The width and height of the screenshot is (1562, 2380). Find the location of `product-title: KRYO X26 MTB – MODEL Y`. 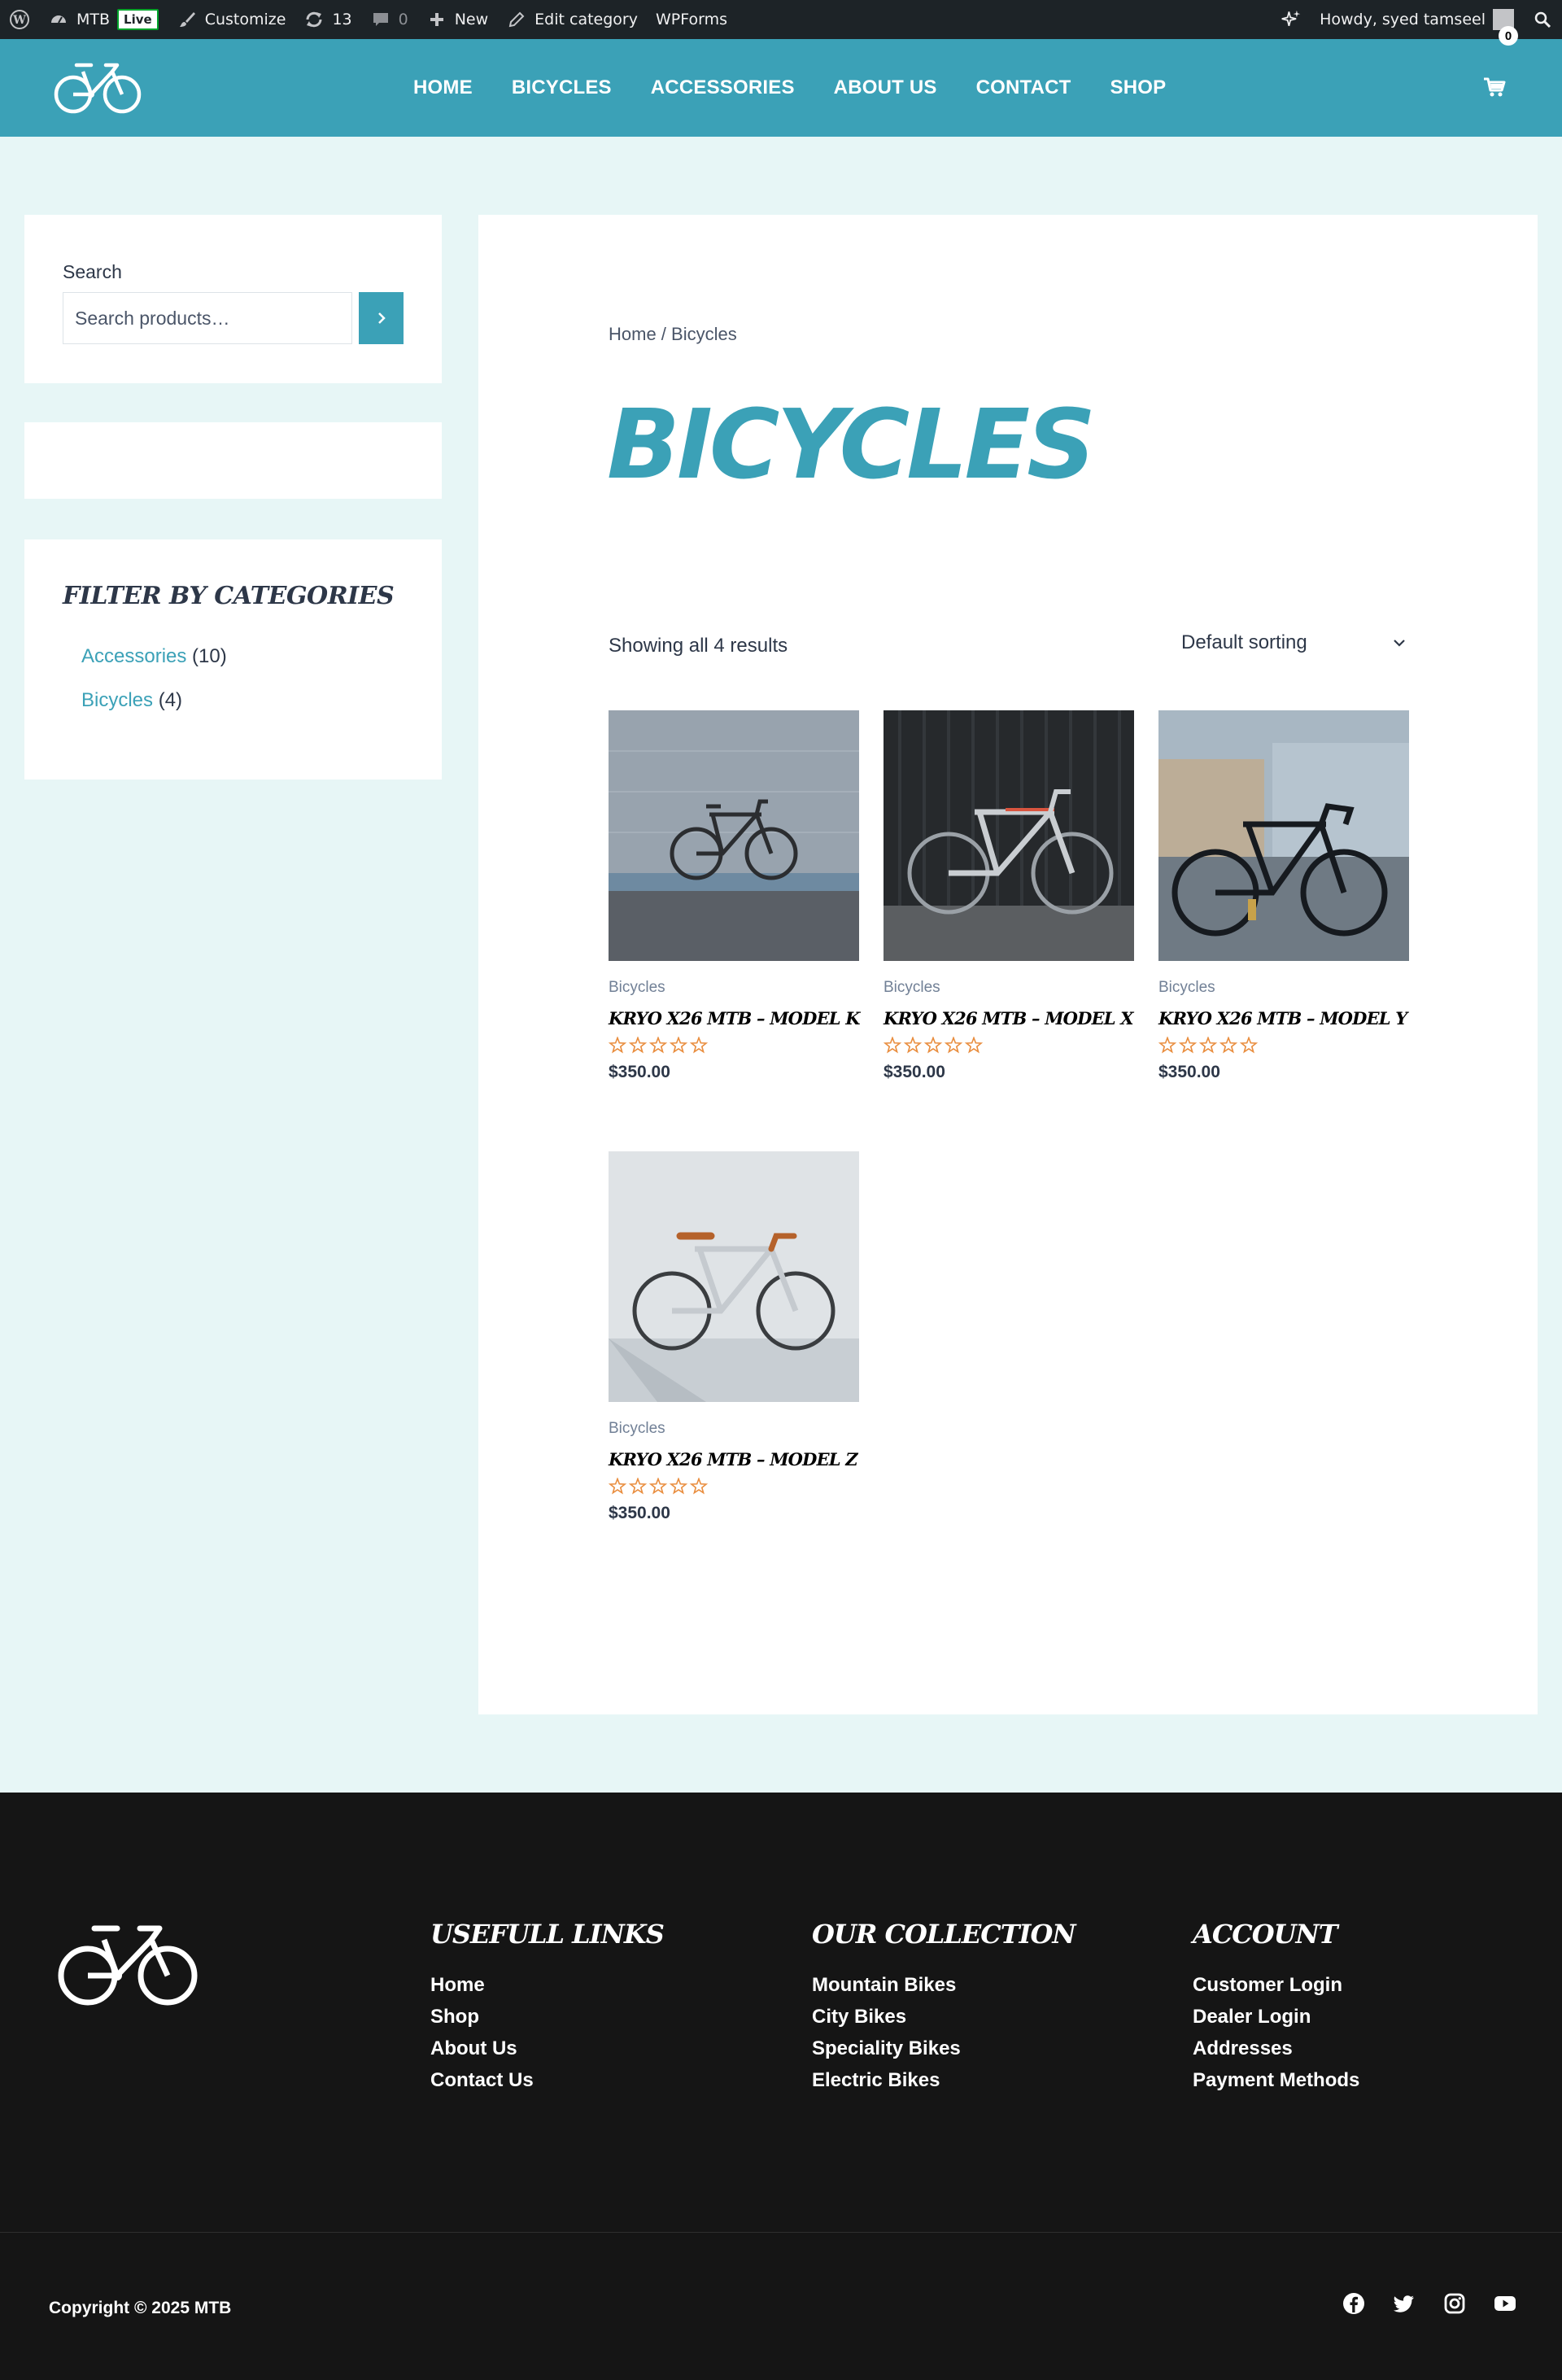

product-title: KRYO X26 MTB – MODEL Y is located at coordinates (1283, 1018).